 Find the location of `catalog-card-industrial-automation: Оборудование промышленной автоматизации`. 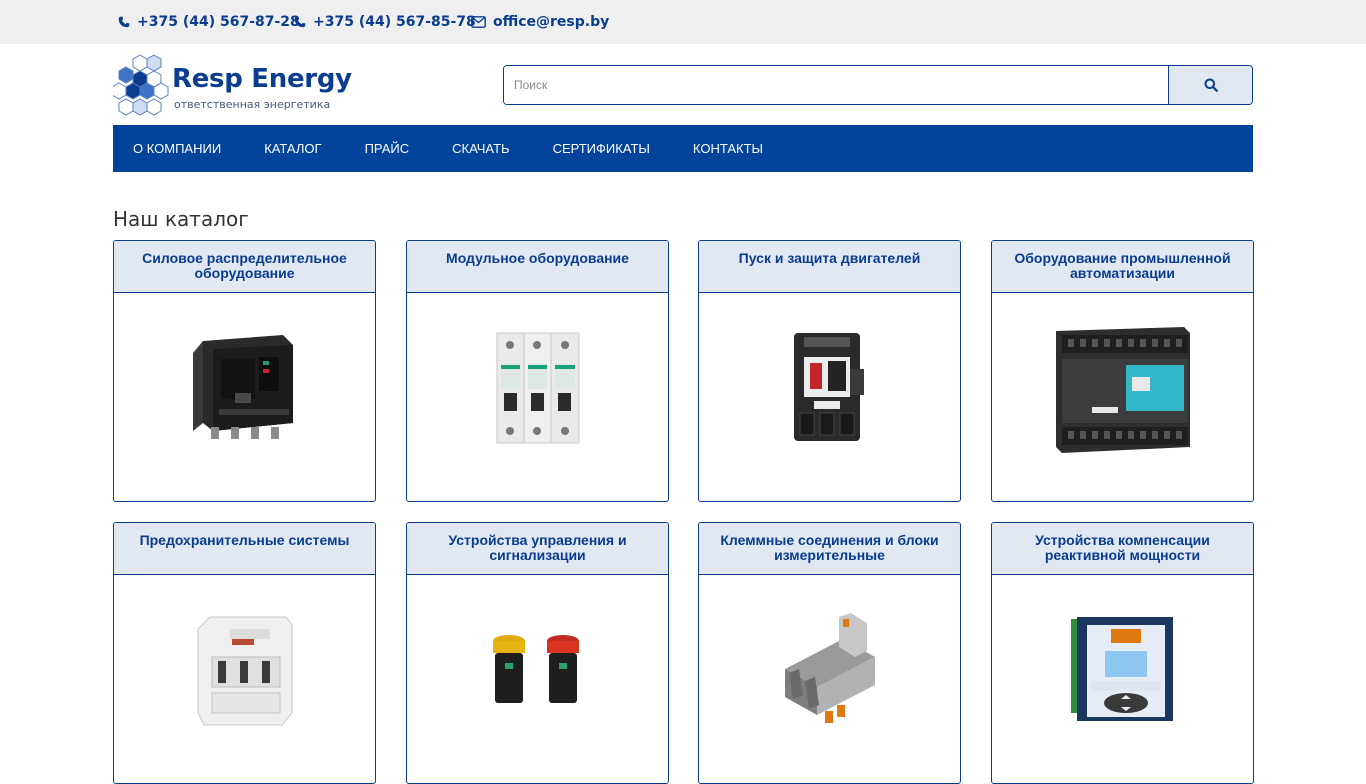

catalog-card-industrial-automation: Оборудование промышленной автоматизации is located at coordinates (1122, 371).